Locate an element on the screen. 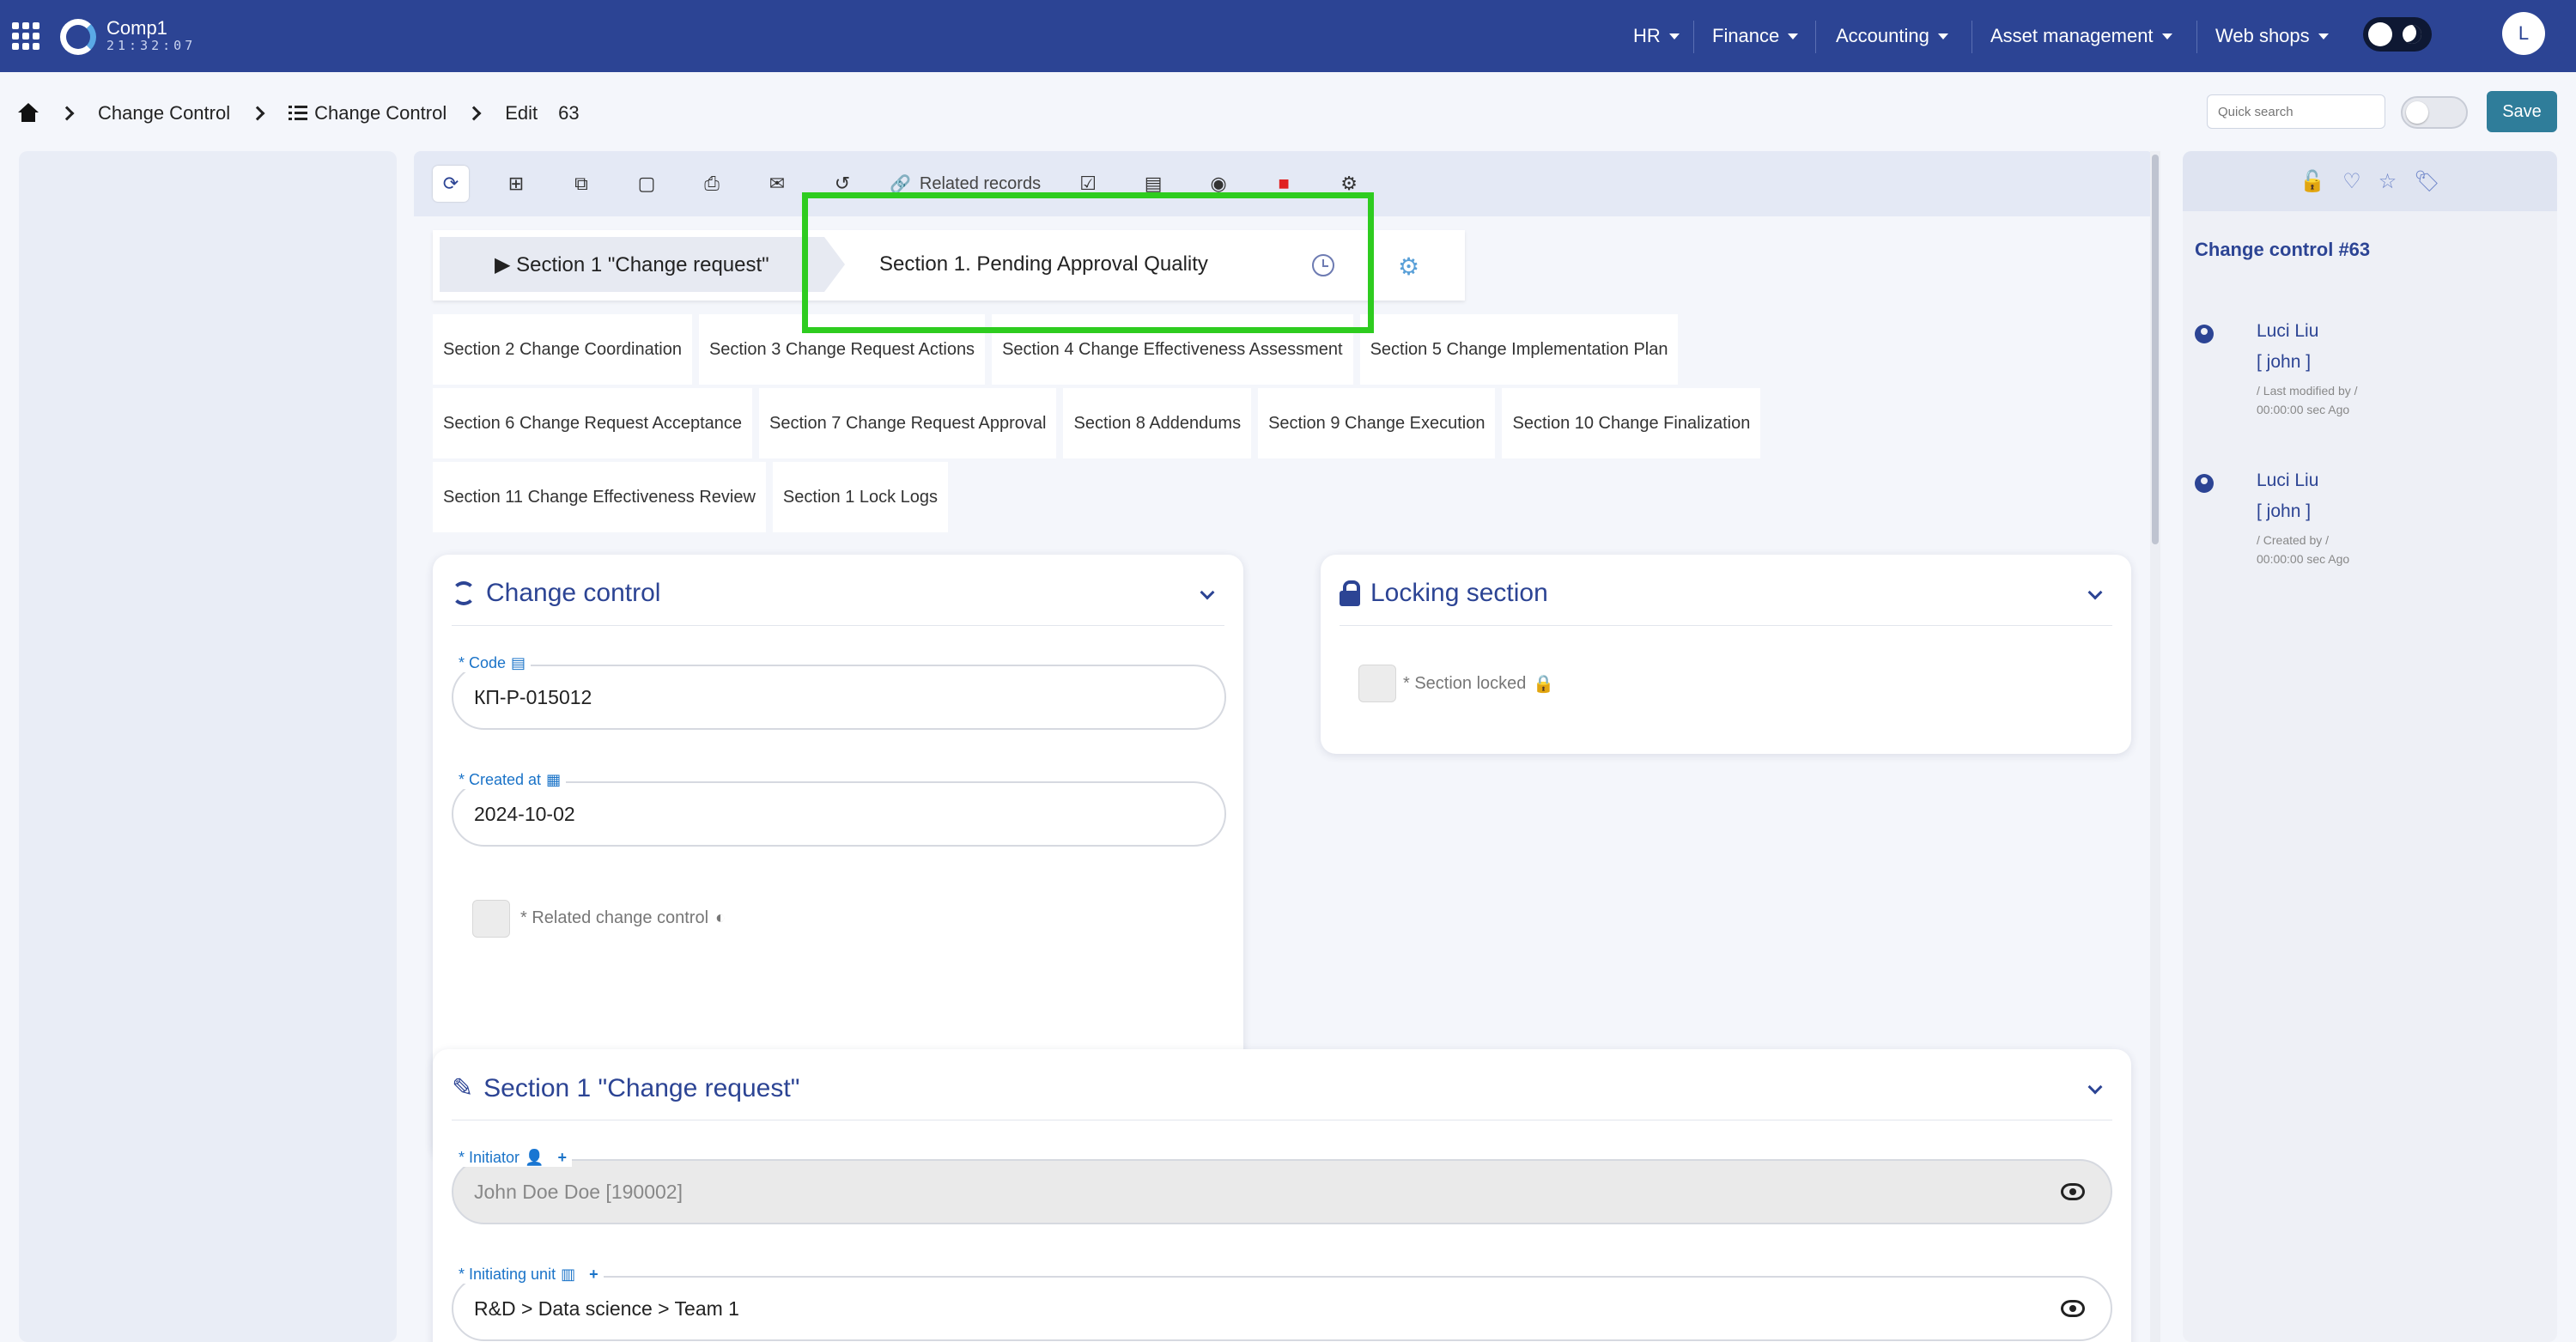 Image resolution: width=2576 pixels, height=1342 pixels. initiating-unit-label: * Initiating unit ▥ + is located at coordinates (528, 1275).